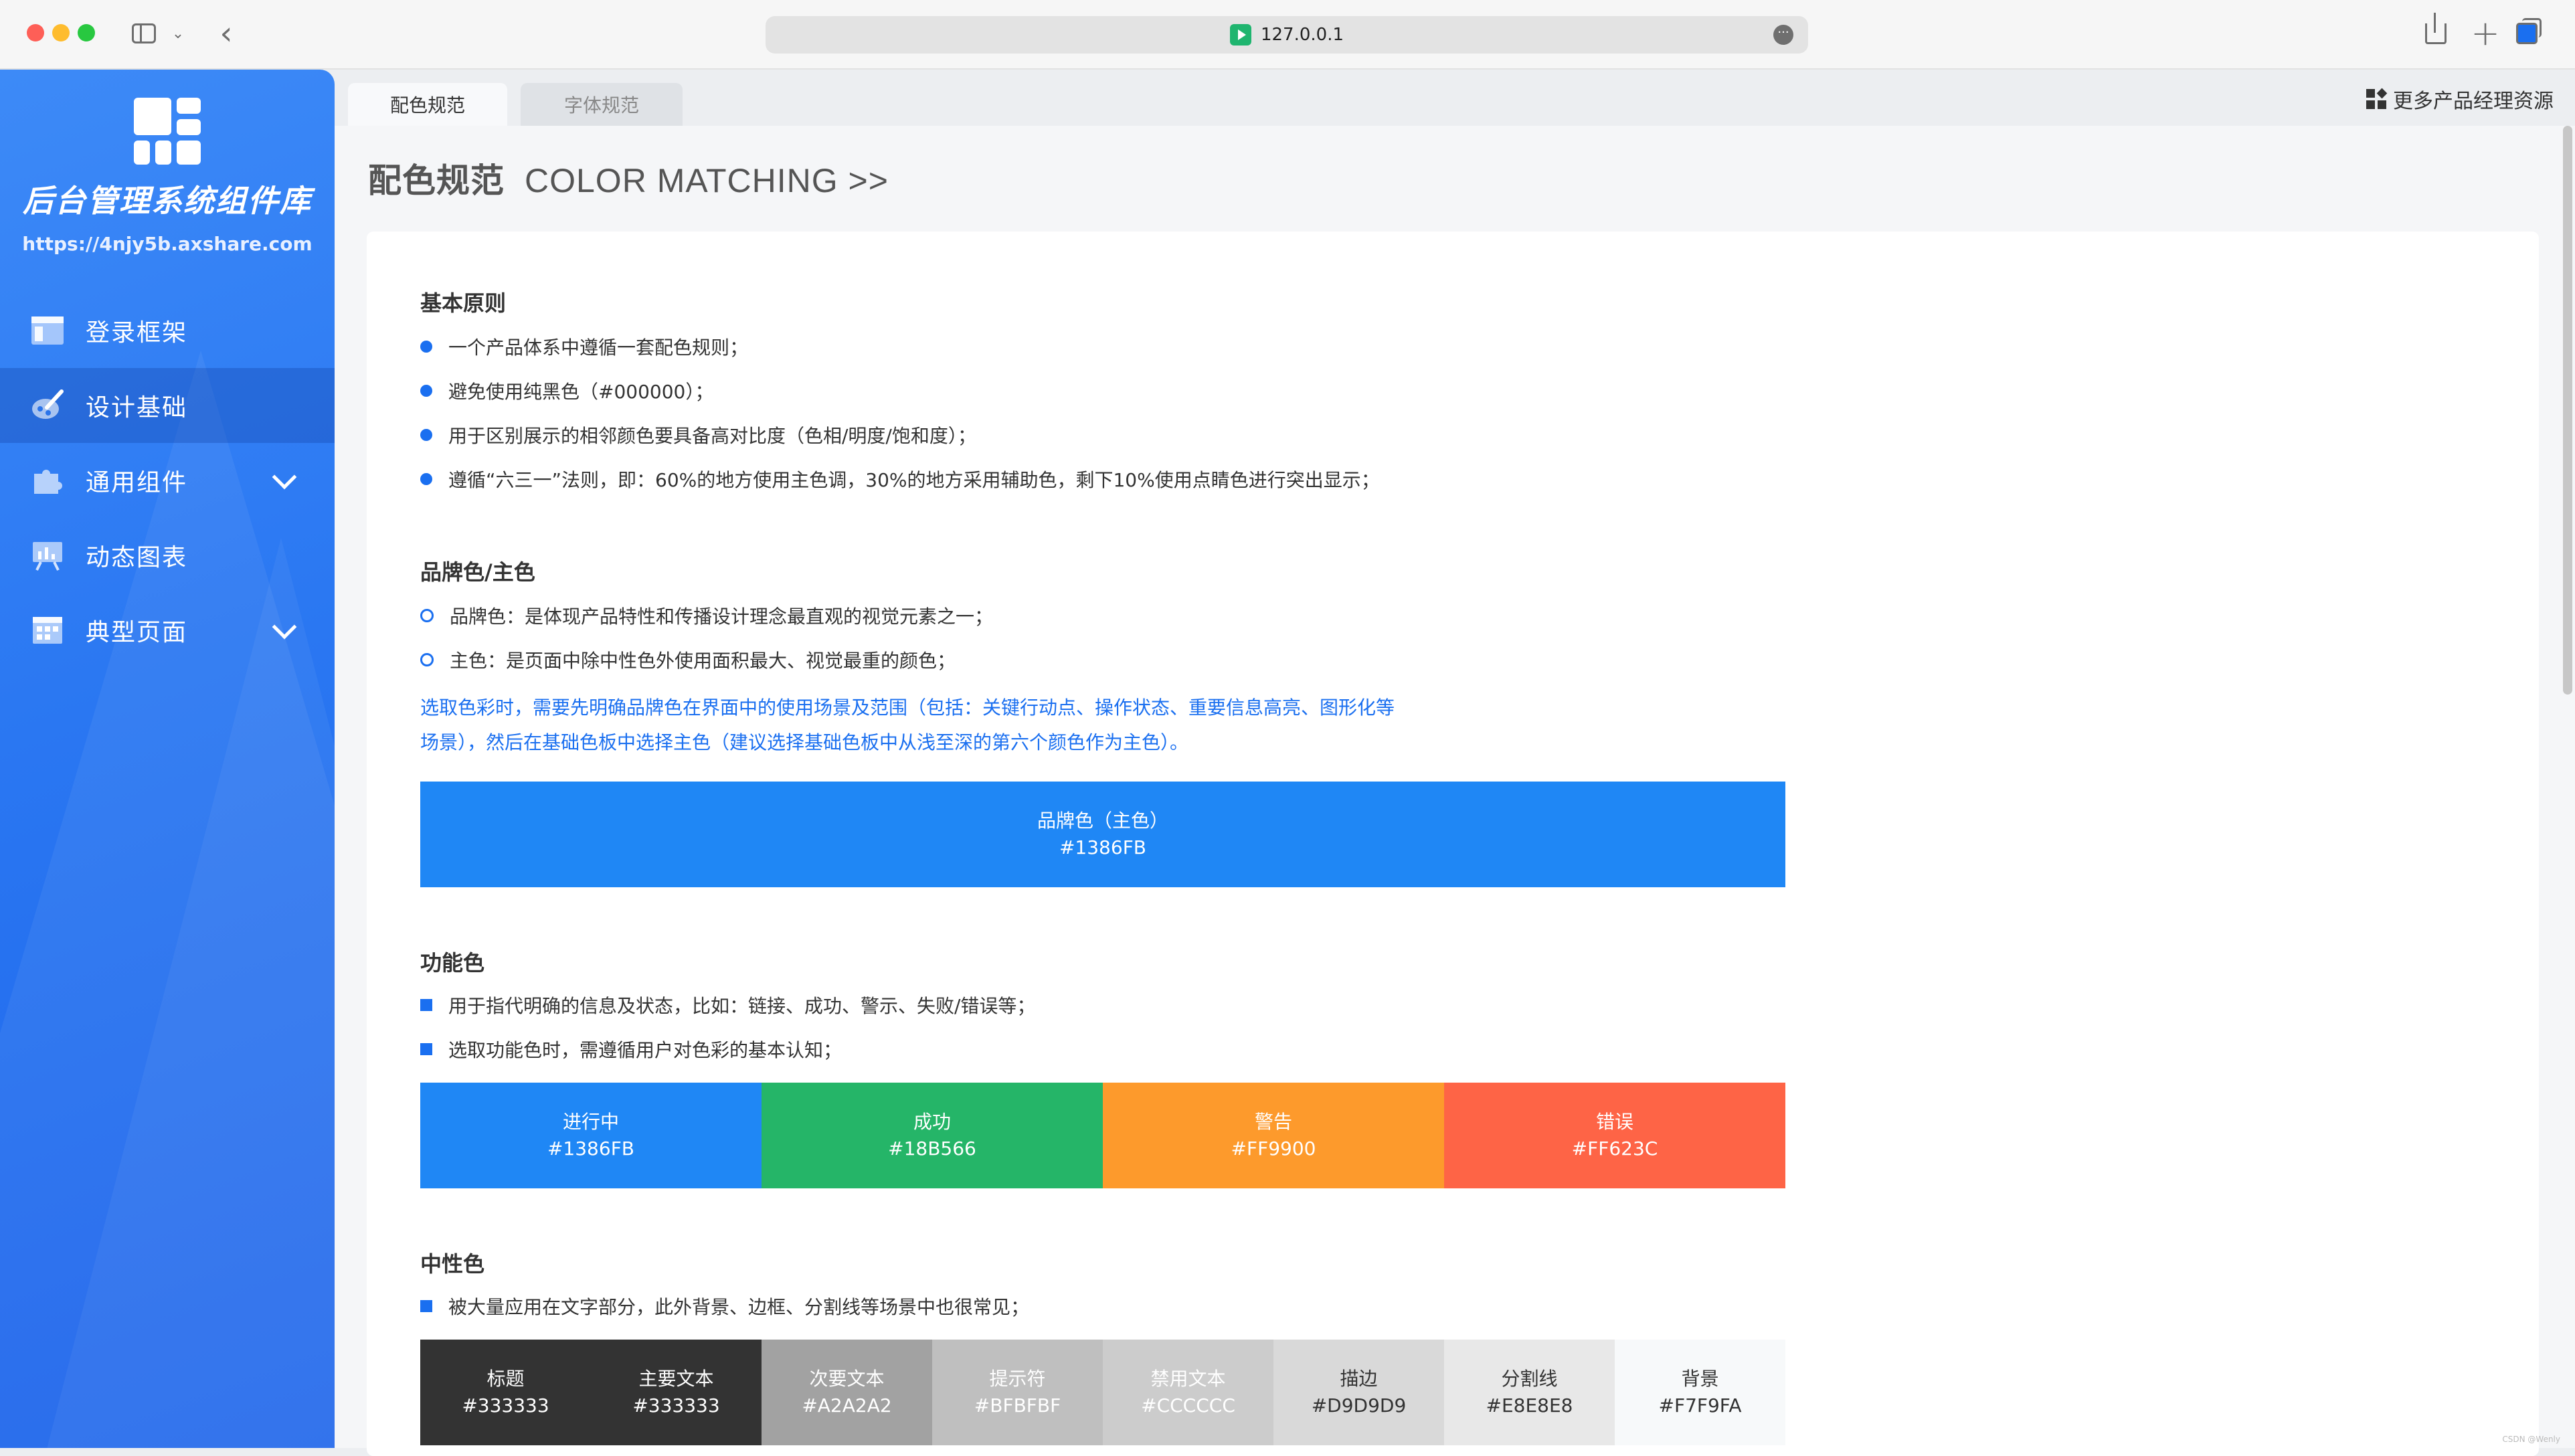 This screenshot has height=1456, width=2575. What do you see at coordinates (676, 1392) in the screenshot?
I see `color-swatch: 主要文本 #333333` at bounding box center [676, 1392].